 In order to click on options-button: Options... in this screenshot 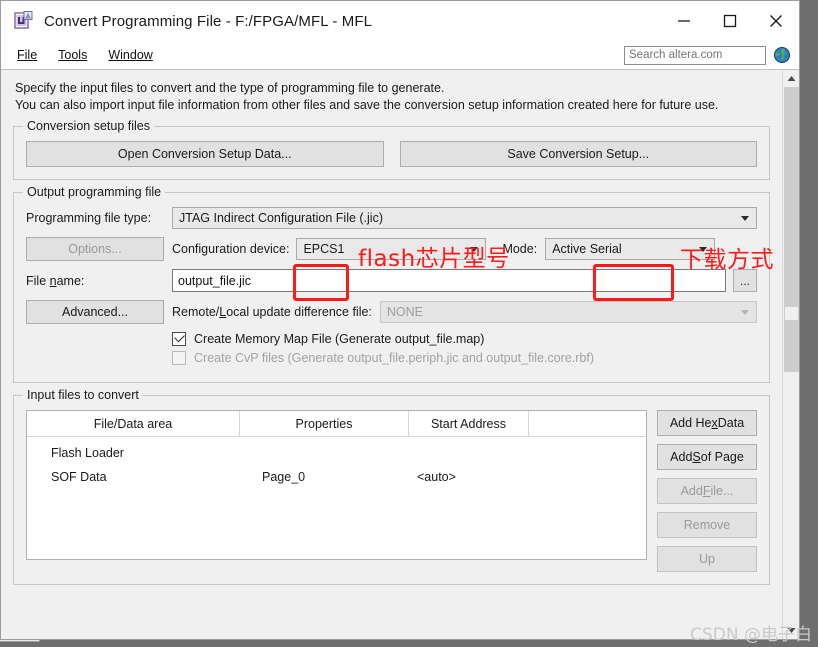, I will do `click(95, 249)`.